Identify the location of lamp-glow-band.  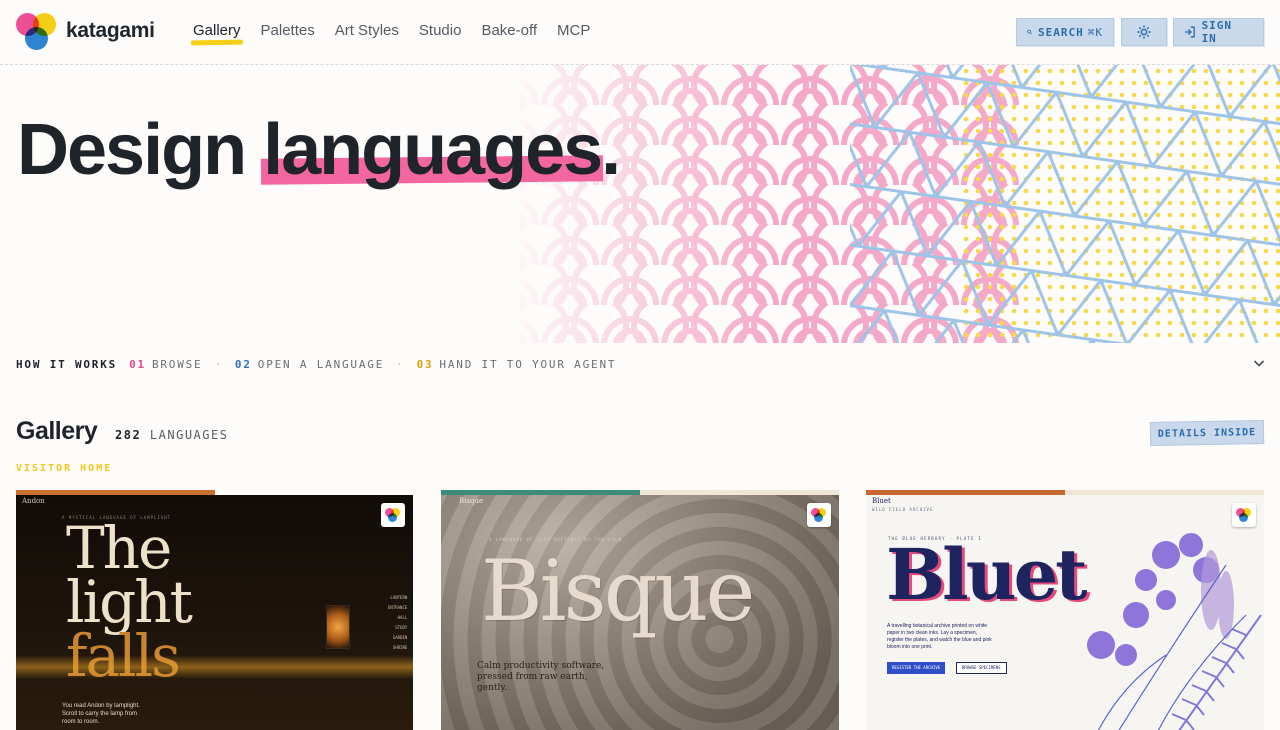
(214, 667).